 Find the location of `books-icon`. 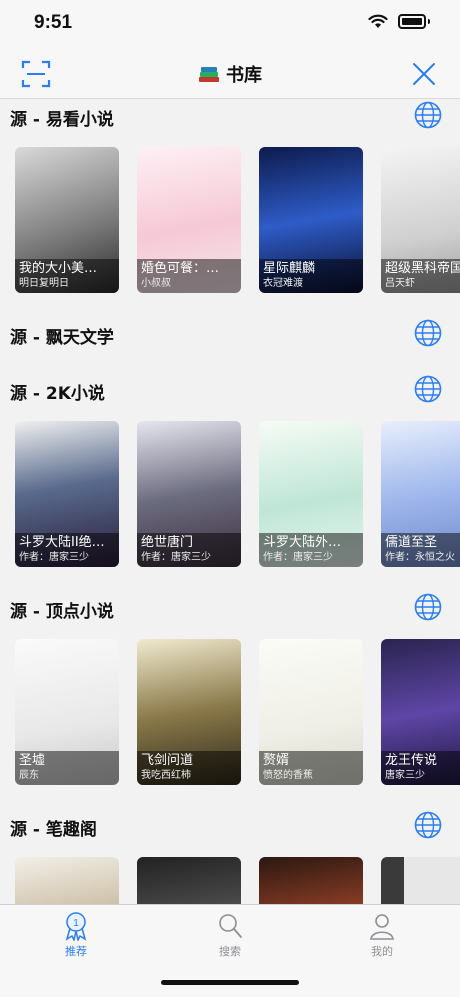

books-icon is located at coordinates (209, 74).